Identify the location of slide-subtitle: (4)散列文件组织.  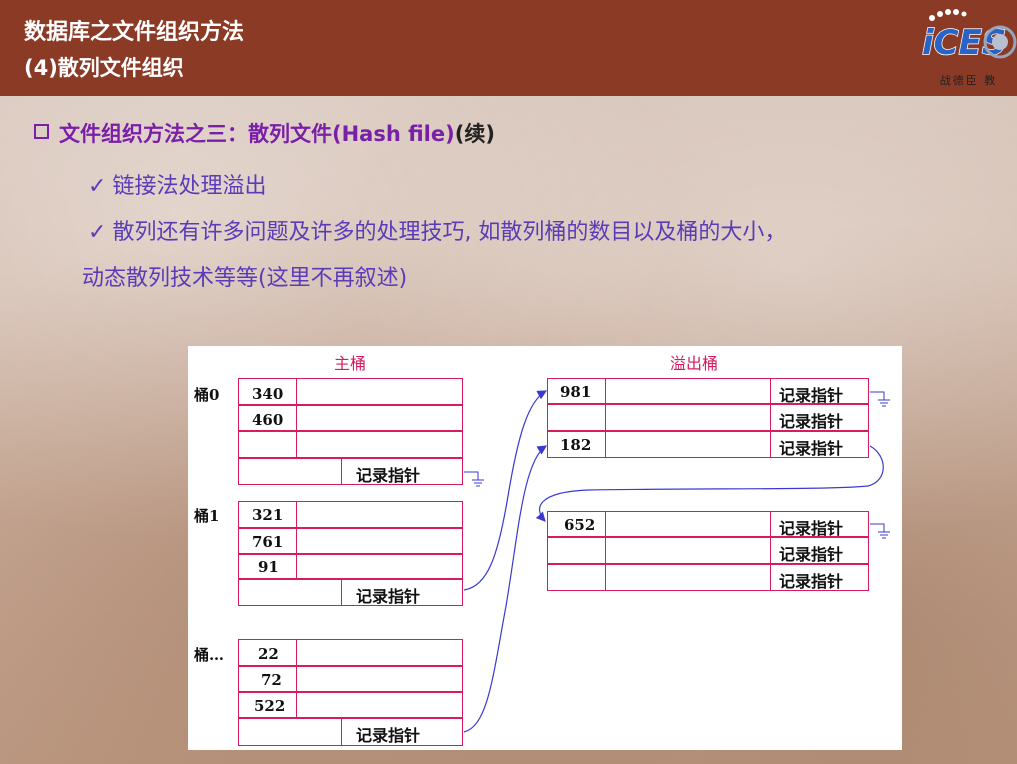
(104, 68).